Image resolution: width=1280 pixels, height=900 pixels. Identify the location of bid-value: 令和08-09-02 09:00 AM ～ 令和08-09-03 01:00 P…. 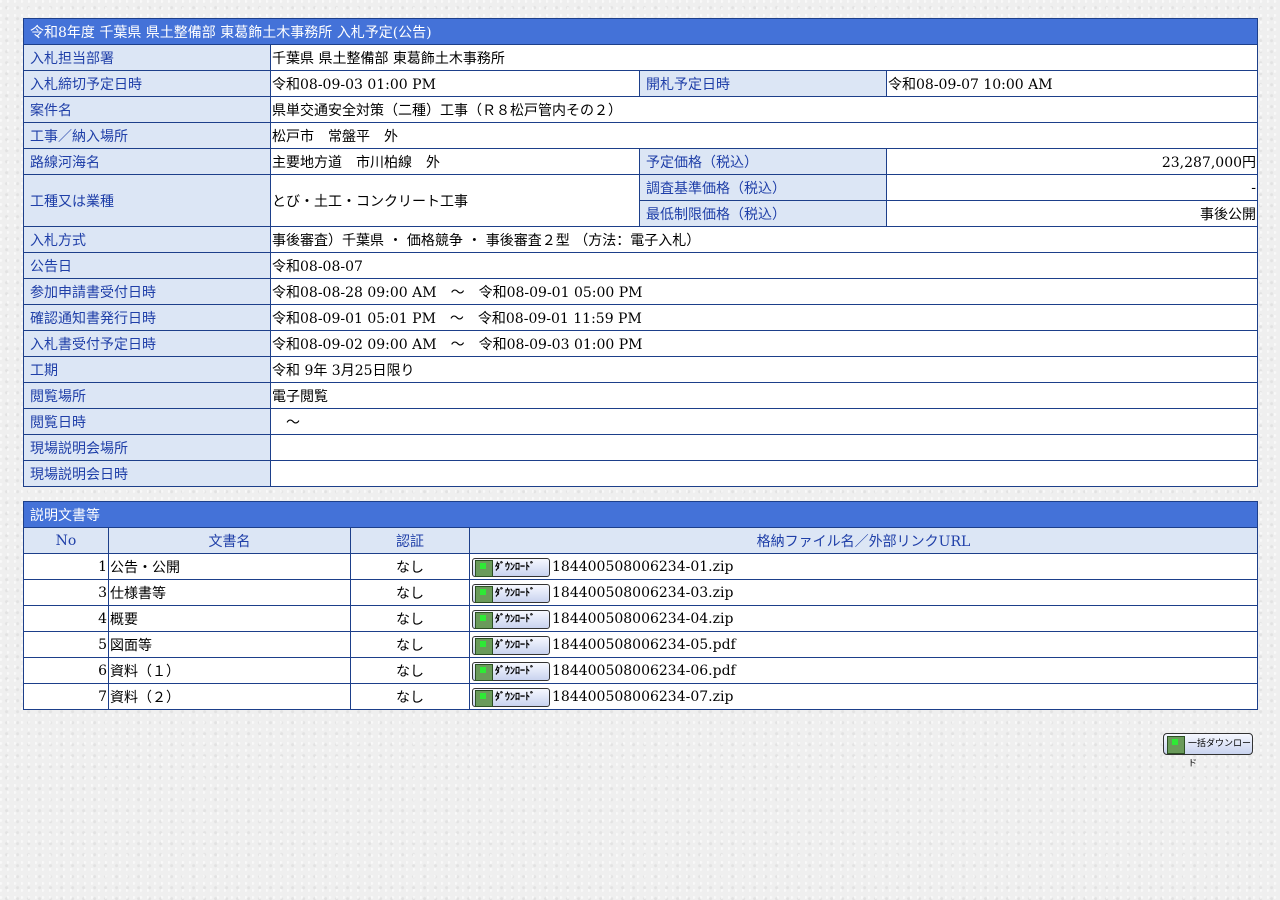
(764, 343).